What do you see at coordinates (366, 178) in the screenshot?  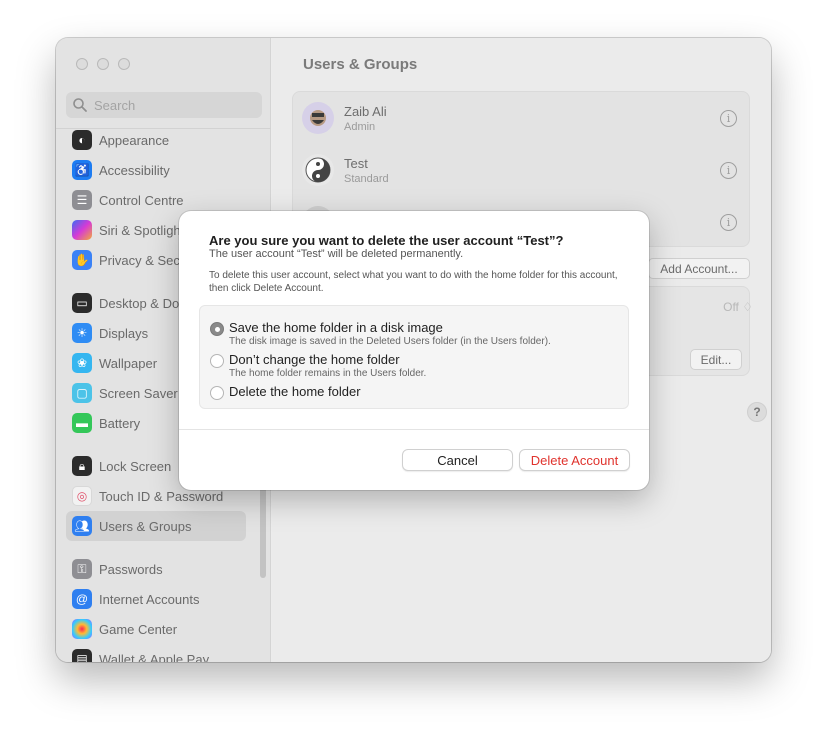 I see `user-role: Standard` at bounding box center [366, 178].